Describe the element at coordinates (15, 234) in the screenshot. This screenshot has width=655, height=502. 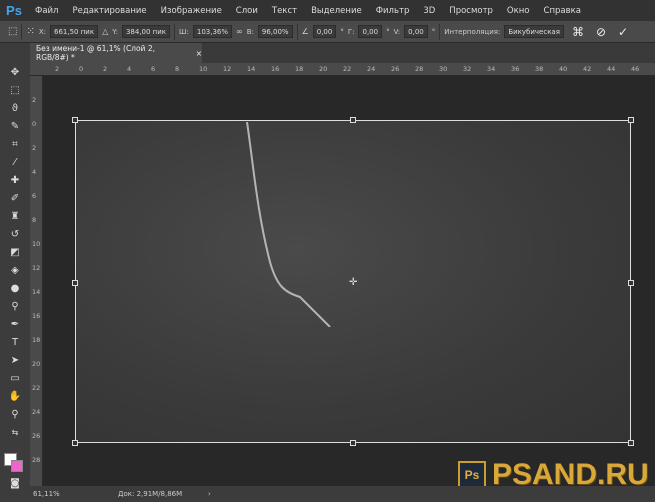
I see `history-brush-icon: ↺` at that location.